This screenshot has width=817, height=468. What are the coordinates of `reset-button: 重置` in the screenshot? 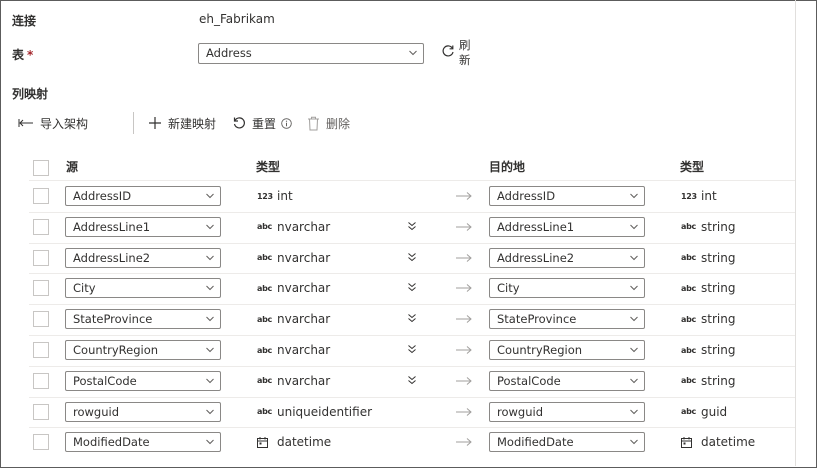 It's located at (262, 123).